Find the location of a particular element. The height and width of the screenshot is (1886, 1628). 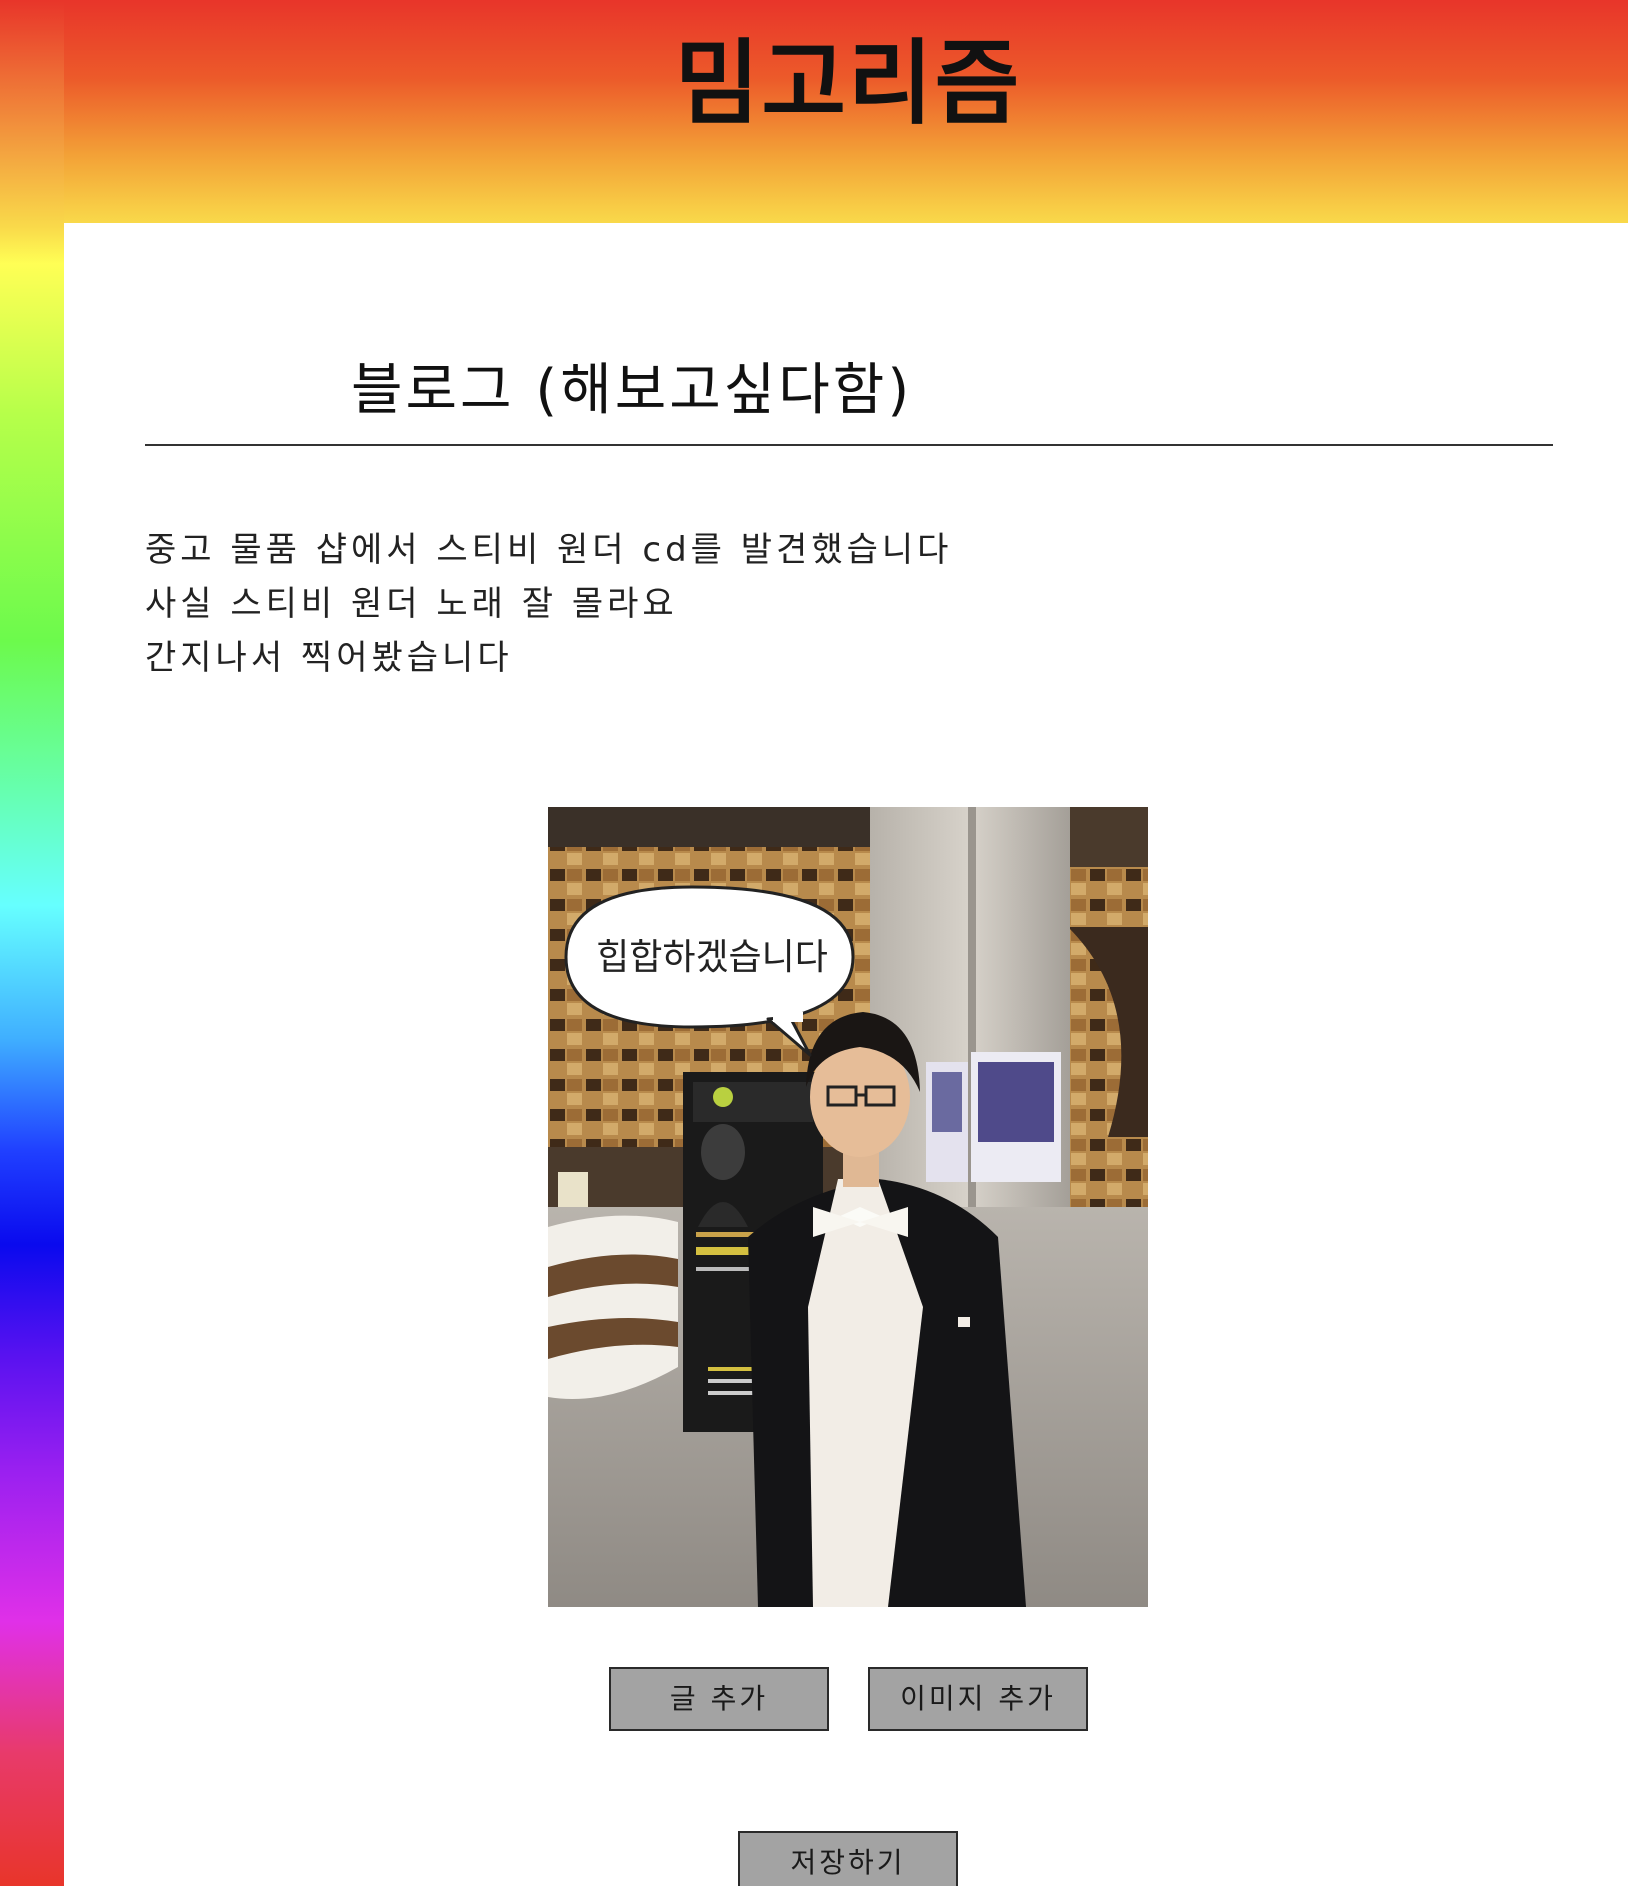

add-image-button: 이미지 추가 is located at coordinates (978, 1699).